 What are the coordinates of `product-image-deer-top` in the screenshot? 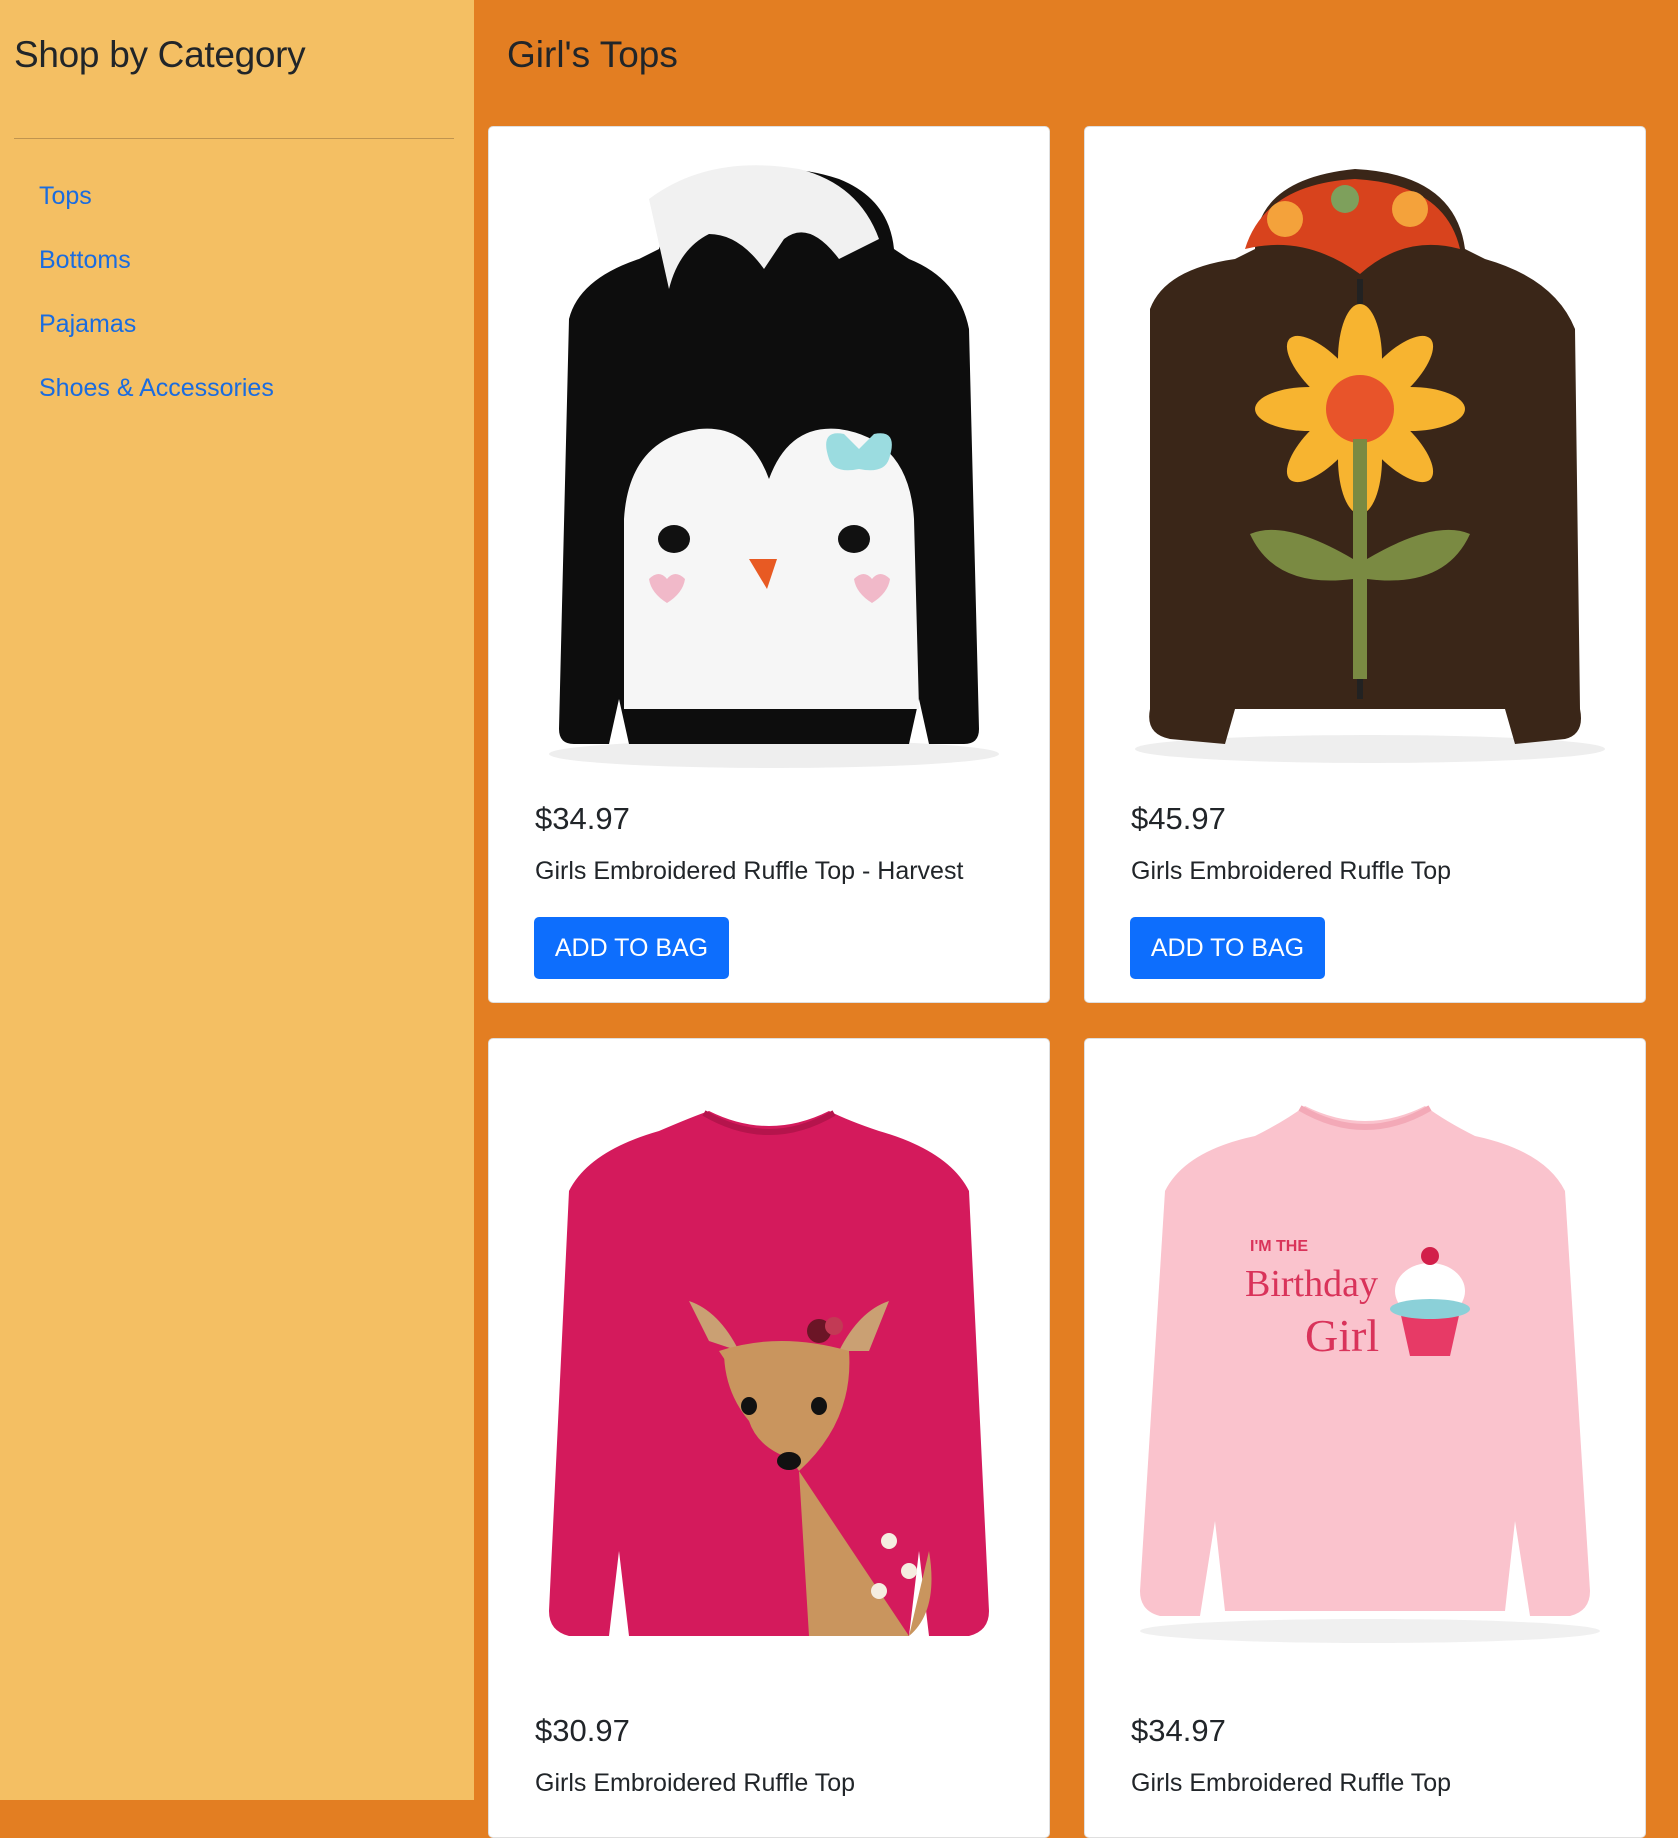 It's located at (769, 1371).